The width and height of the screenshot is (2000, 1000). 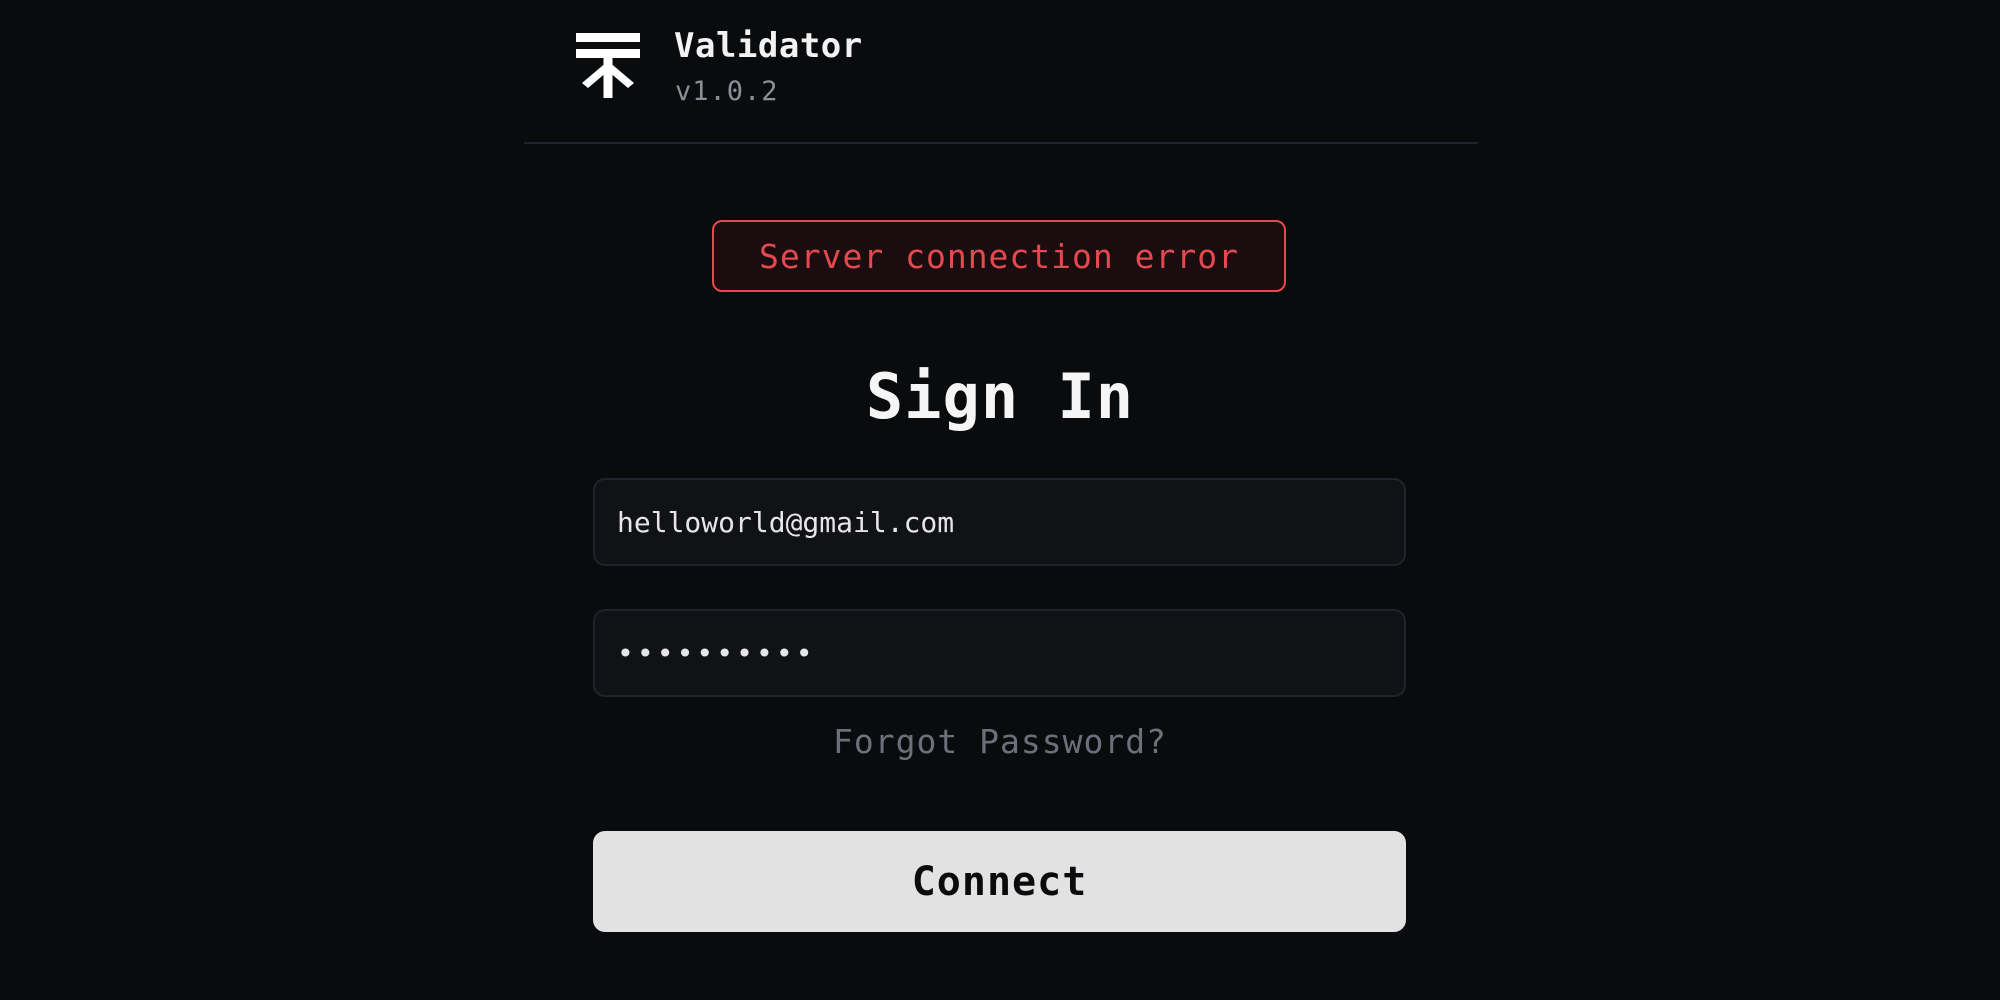 What do you see at coordinates (1000, 741) in the screenshot?
I see `forgot-password-link: Forgot Password?` at bounding box center [1000, 741].